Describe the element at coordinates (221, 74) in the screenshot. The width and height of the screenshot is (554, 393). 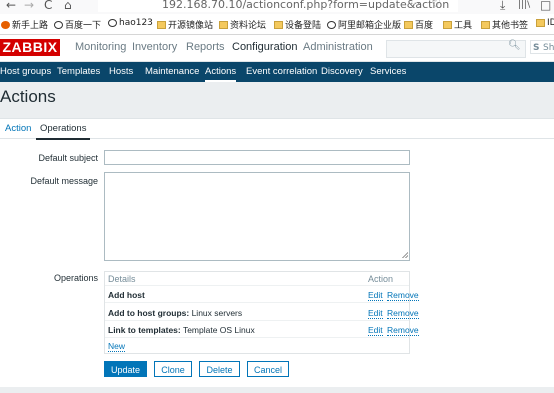
I see `subnav-actions: Actions` at that location.